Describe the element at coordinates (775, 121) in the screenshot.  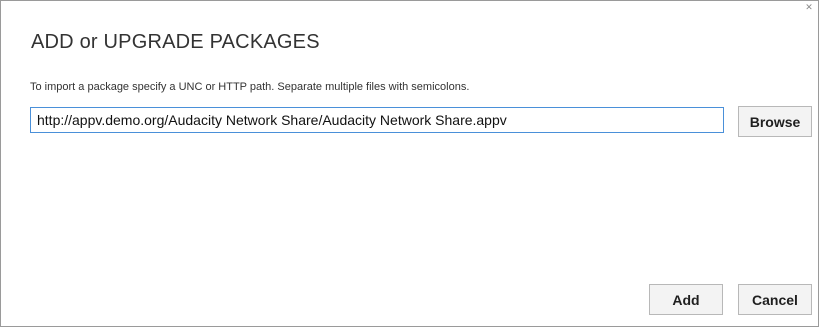
I see `browse-button: Browse` at that location.